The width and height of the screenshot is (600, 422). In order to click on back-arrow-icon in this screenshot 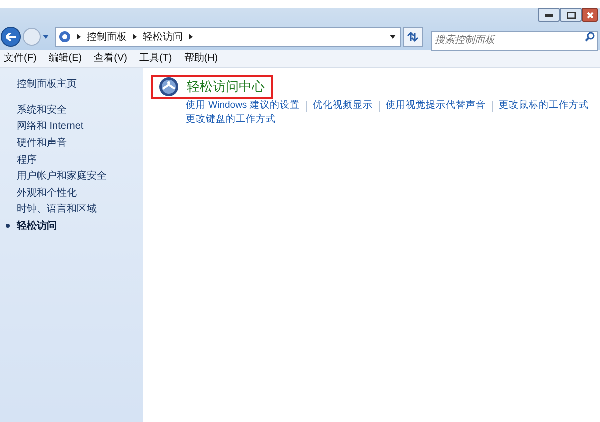, I will do `click(11, 37)`.